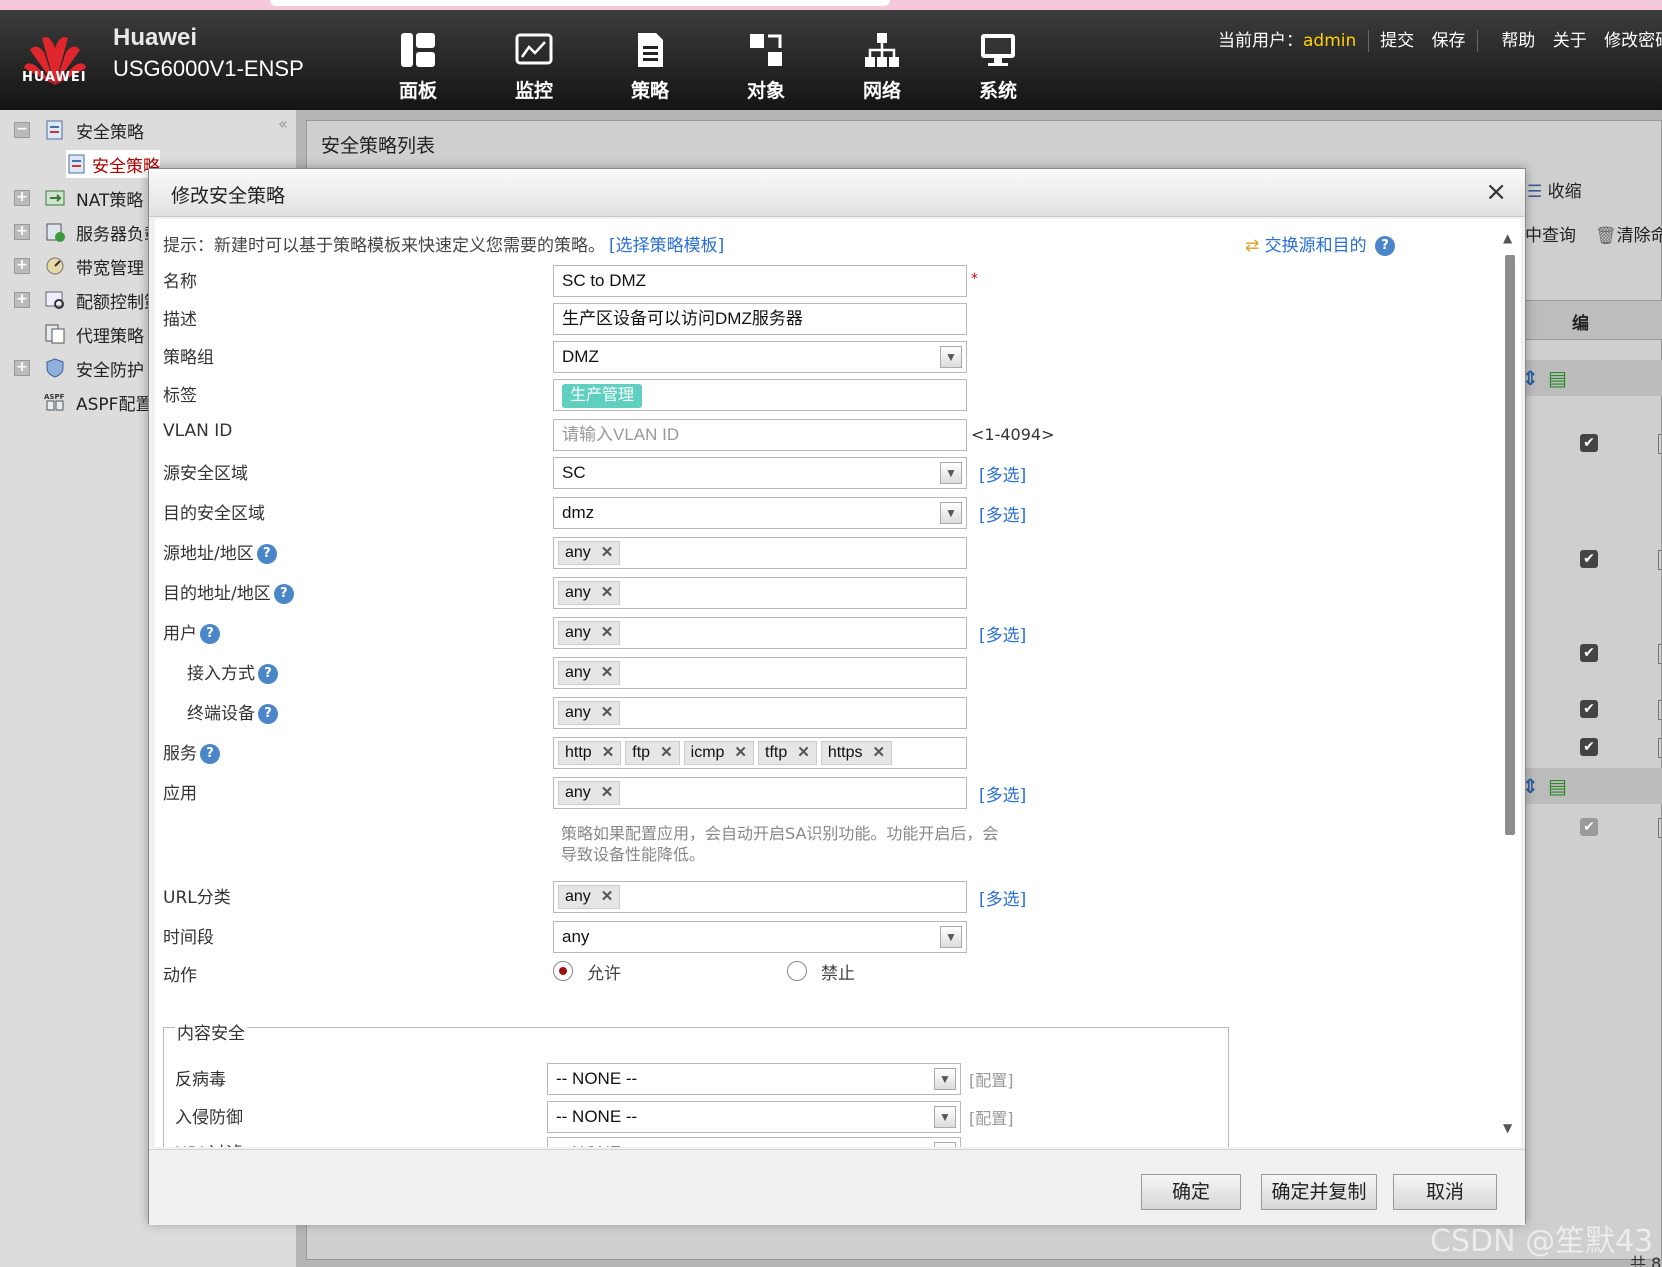 This screenshot has width=1662, height=1267. I want to click on desc-input: 生产区设备可以访问DMZ服务器, so click(760, 319).